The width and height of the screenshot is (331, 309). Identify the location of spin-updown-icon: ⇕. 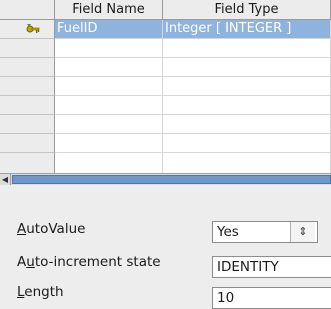
(302, 232).